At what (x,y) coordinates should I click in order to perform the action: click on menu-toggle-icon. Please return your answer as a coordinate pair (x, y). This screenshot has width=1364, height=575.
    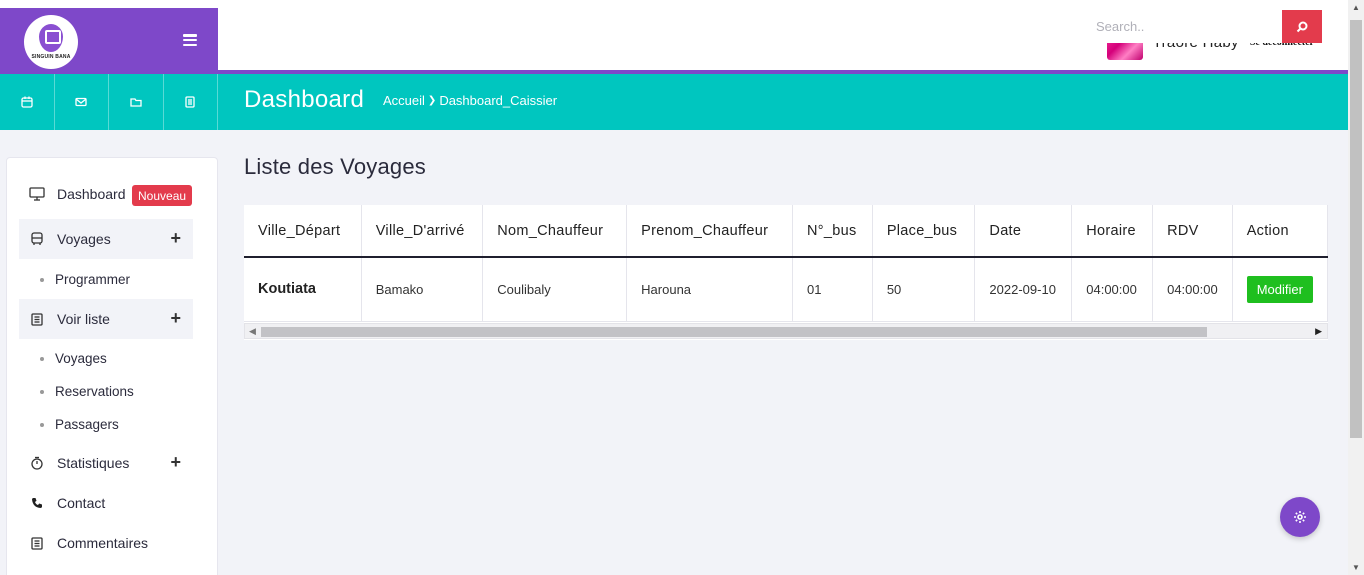
    Looking at the image, I should click on (190, 40).